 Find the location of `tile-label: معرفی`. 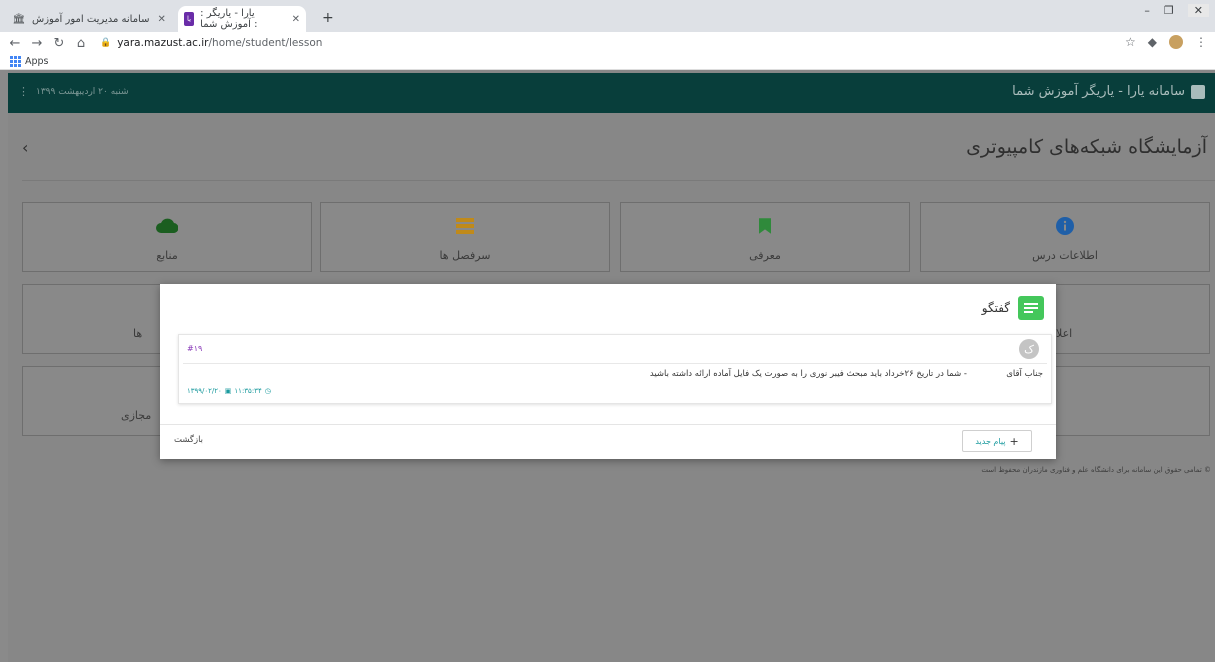

tile-label: معرفی is located at coordinates (765, 255).